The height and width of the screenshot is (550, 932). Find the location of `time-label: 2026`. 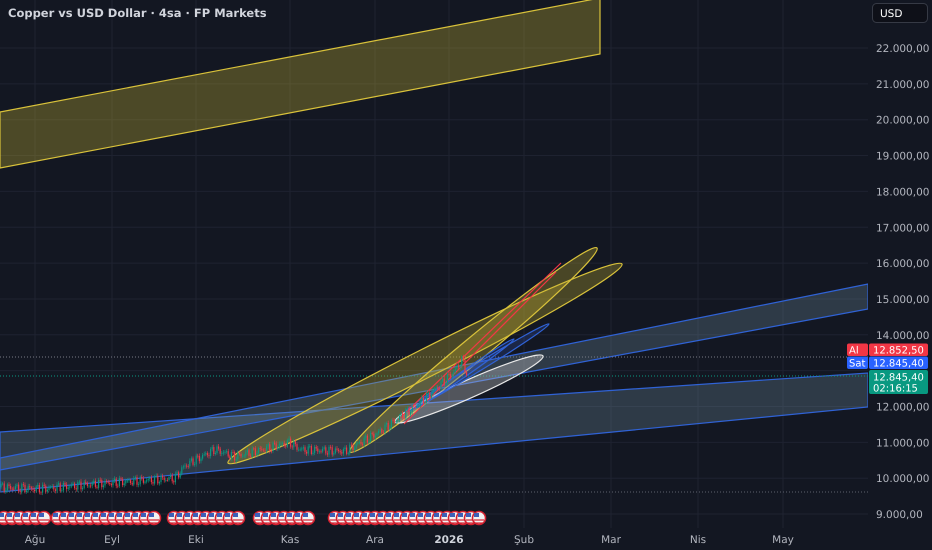

time-label: 2026 is located at coordinates (449, 540).